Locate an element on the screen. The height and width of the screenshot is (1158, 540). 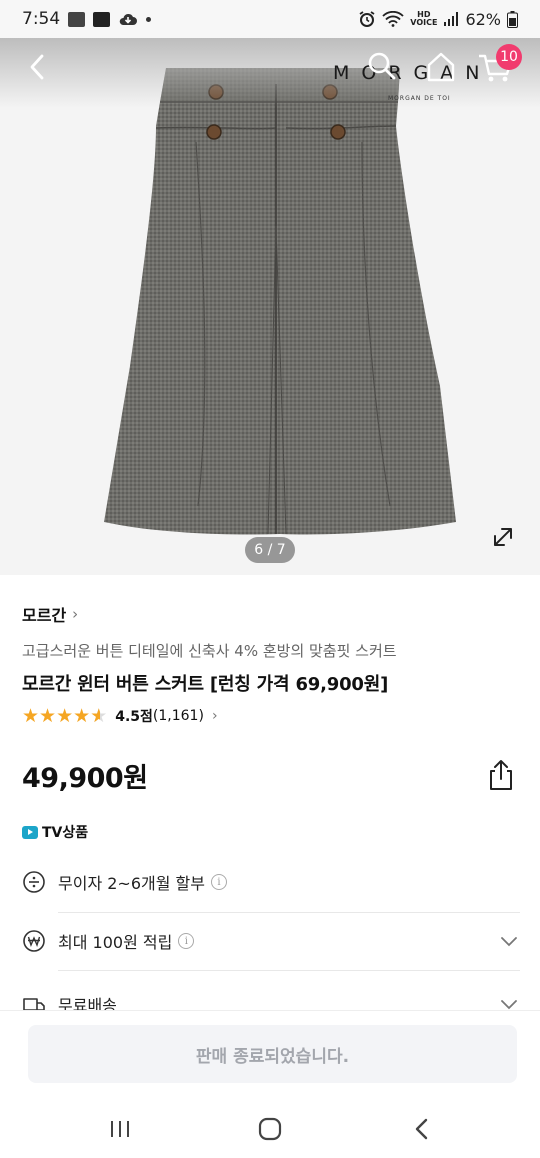
status-time: 7:54 is located at coordinates (41, 19).